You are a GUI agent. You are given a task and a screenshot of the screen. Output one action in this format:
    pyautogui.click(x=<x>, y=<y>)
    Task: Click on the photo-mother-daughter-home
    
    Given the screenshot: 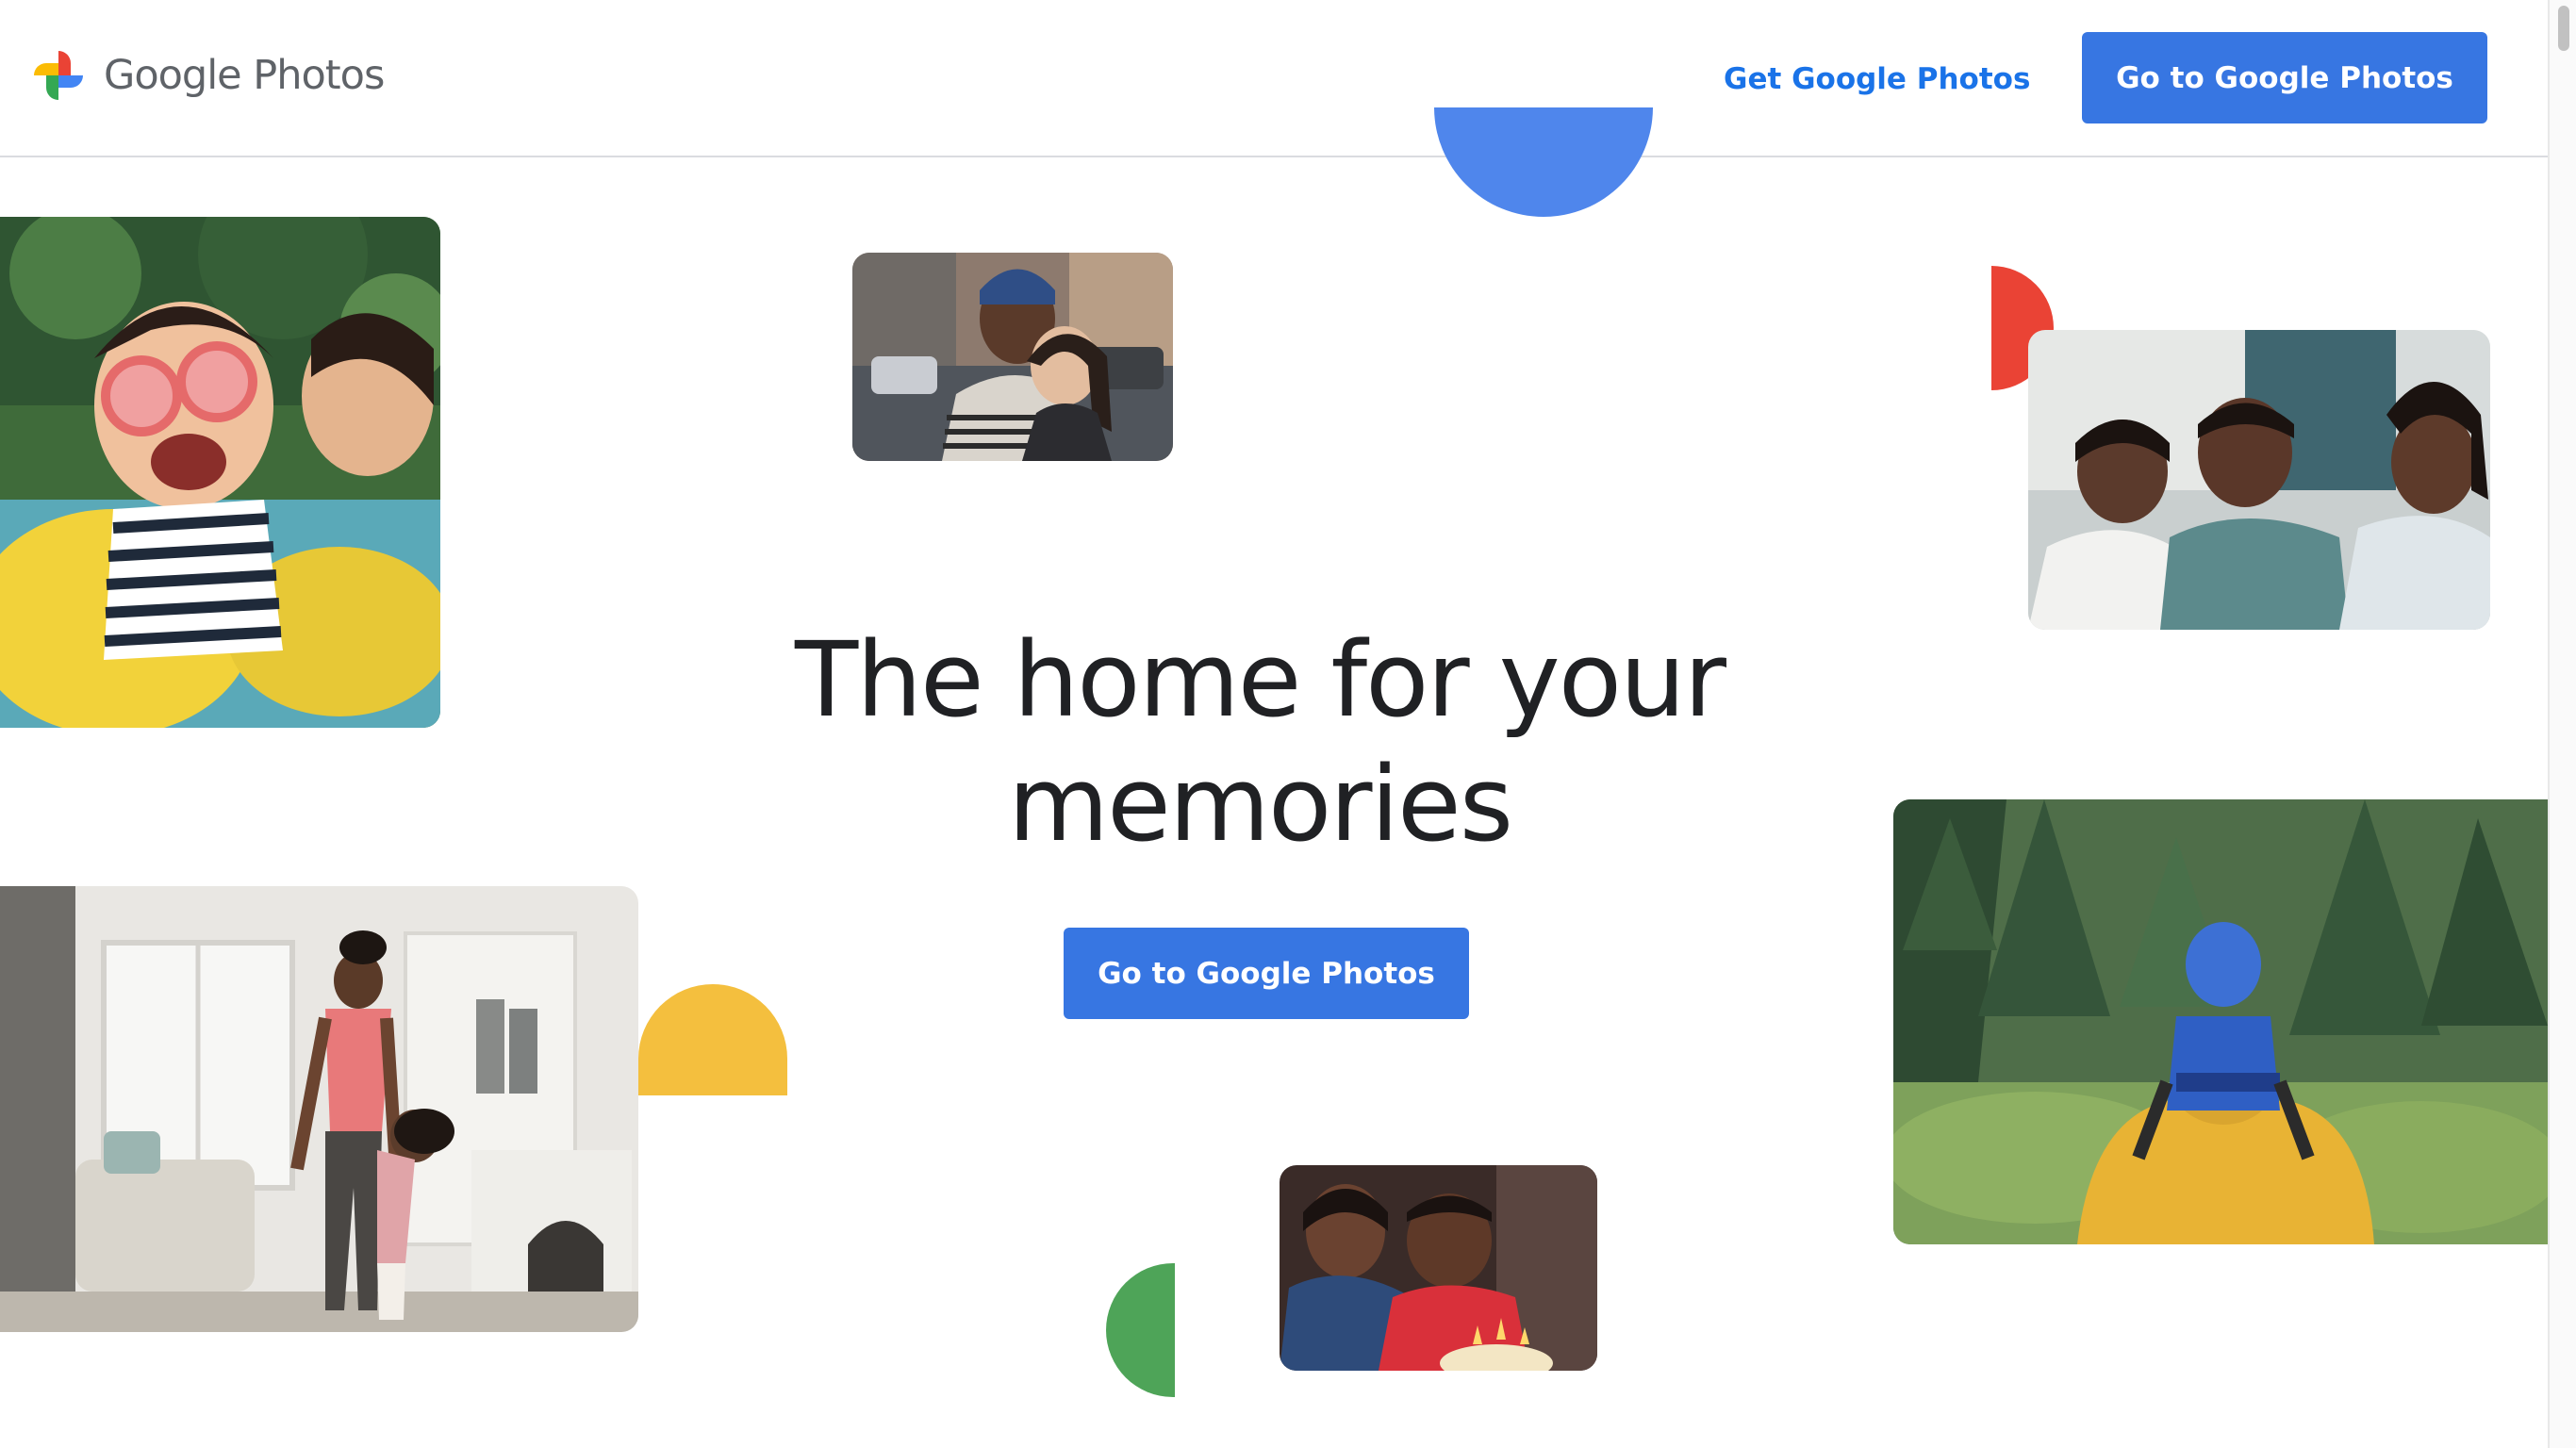 What is the action you would take?
    pyautogui.click(x=319, y=1109)
    